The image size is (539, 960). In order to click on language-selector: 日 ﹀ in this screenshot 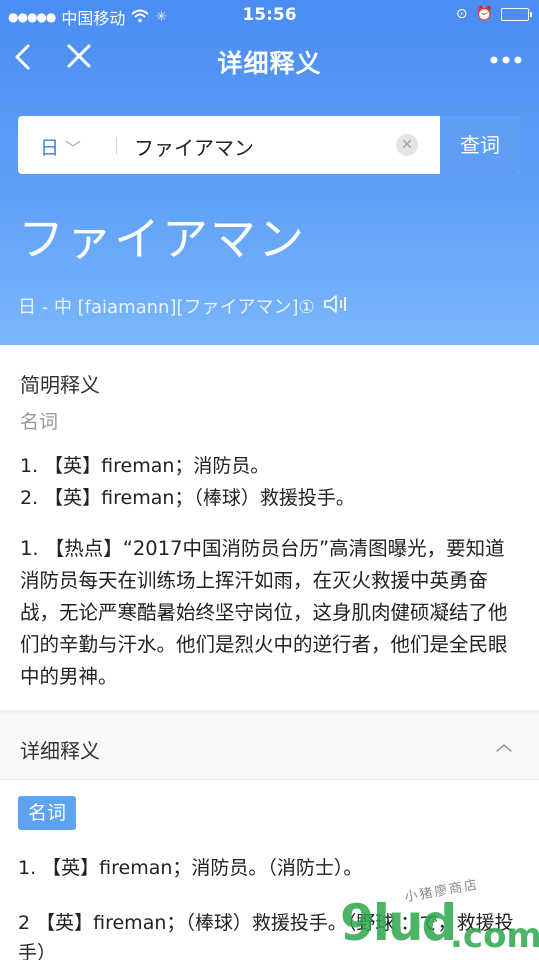, I will do `click(60, 146)`.